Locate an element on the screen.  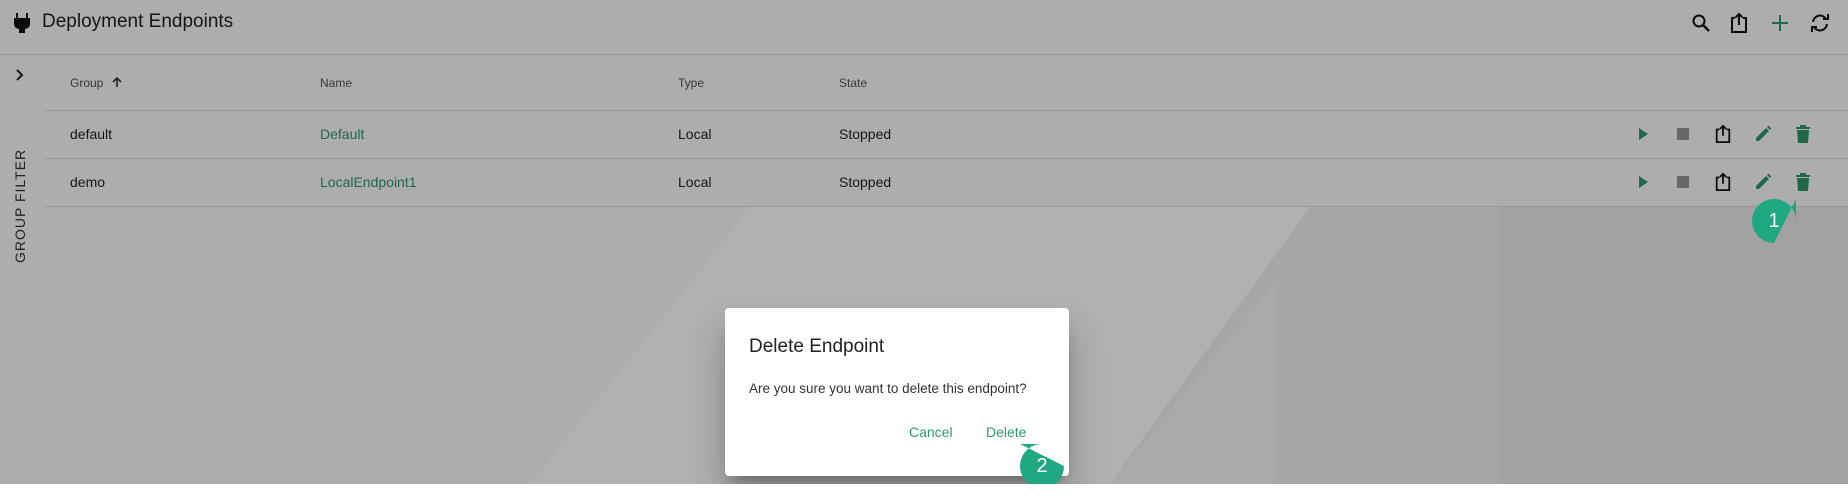
step-callout-1: 1 is located at coordinates (1774, 221).